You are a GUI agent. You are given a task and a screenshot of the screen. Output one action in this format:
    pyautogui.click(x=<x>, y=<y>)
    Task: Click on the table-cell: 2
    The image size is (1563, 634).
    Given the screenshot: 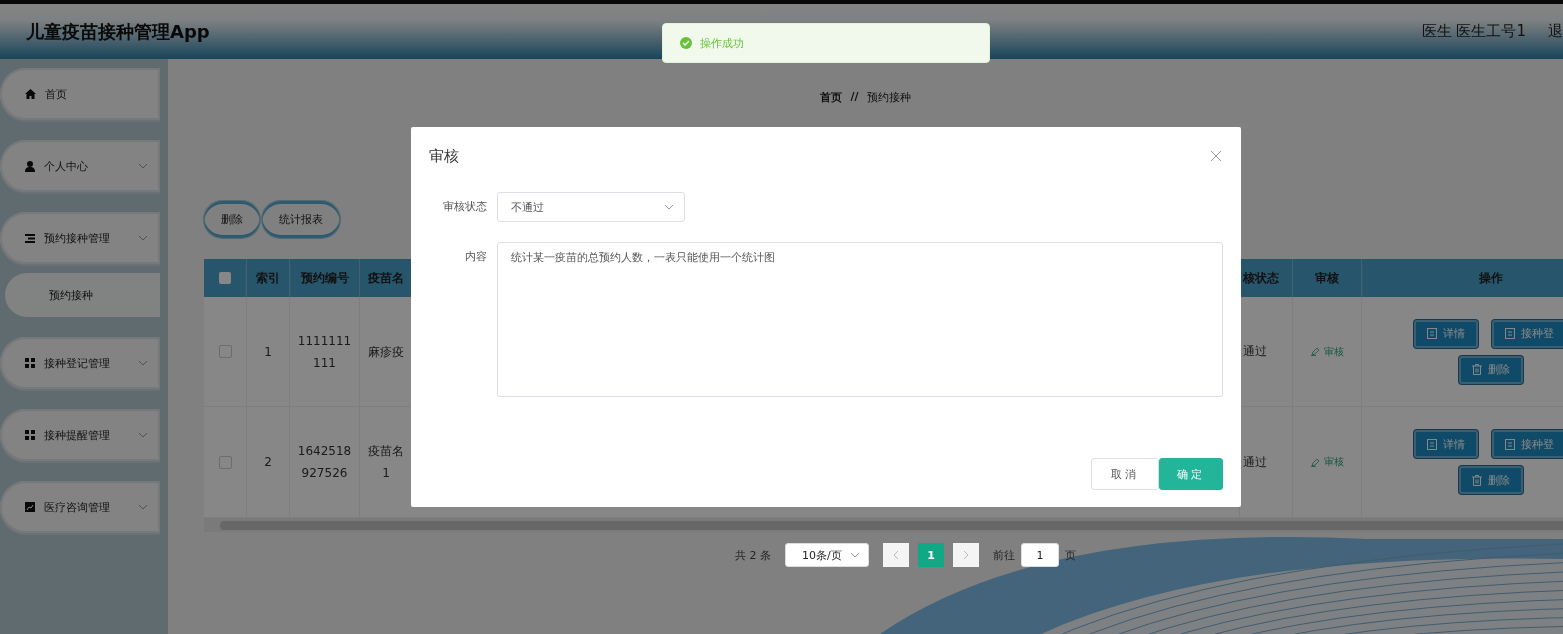 What is the action you would take?
    pyautogui.click(x=268, y=462)
    